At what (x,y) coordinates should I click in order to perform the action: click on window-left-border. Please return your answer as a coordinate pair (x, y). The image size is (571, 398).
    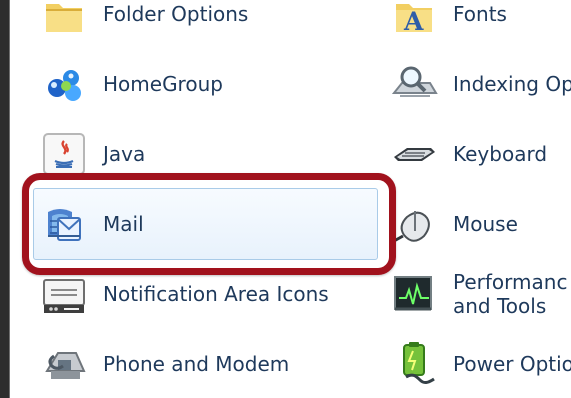
    Looking at the image, I should click on (5, 199).